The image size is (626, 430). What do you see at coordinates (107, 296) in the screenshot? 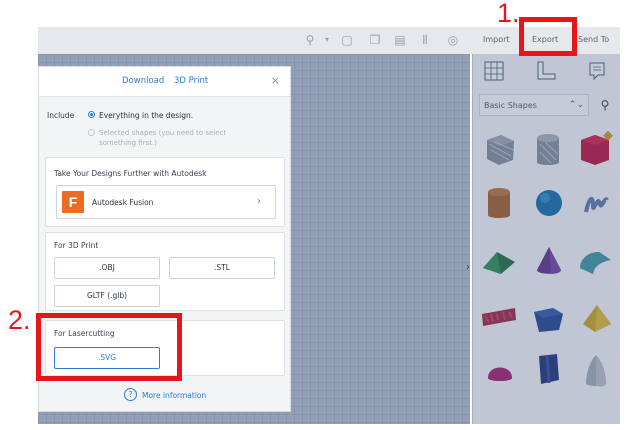
I see `export-gltf-button: GLTF (.glb)` at bounding box center [107, 296].